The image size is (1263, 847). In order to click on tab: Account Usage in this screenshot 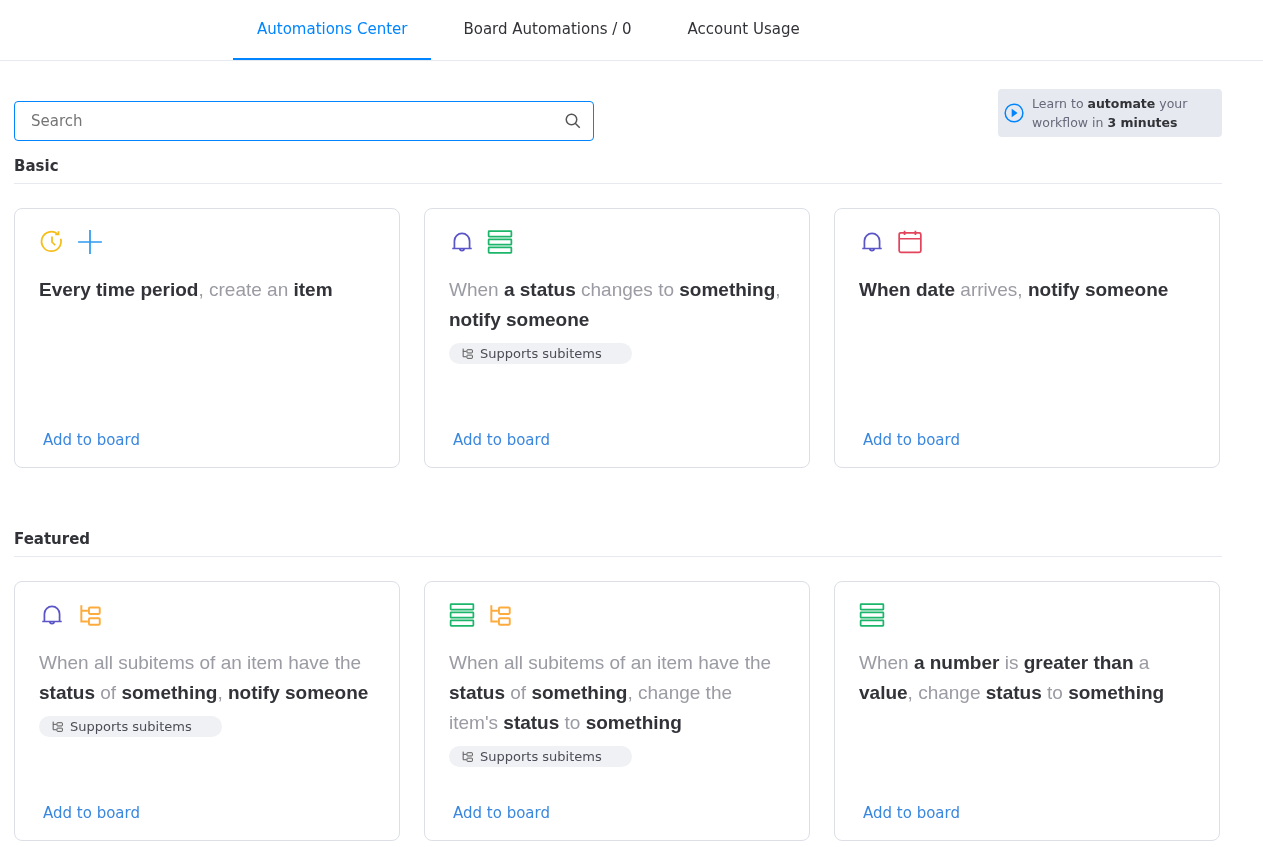, I will do `click(743, 30)`.